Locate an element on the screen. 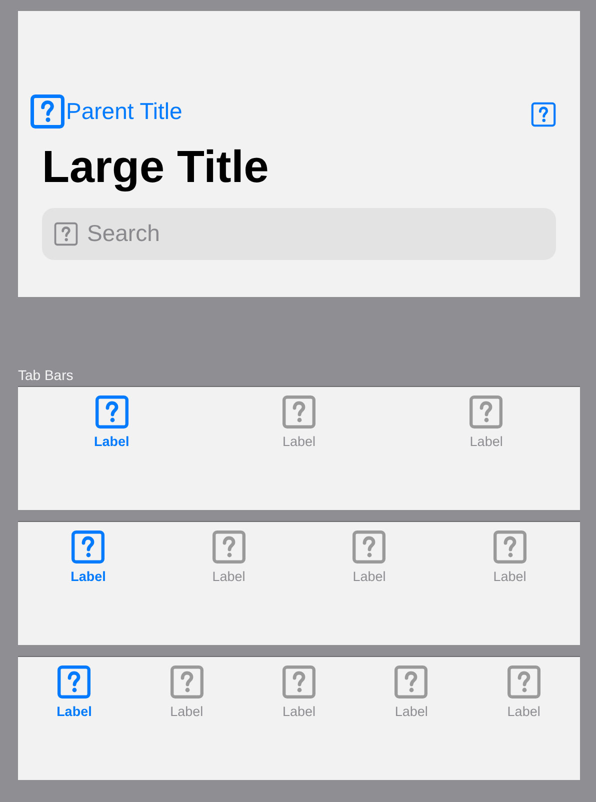 This screenshot has height=802, width=596. back-icon is located at coordinates (47, 111).